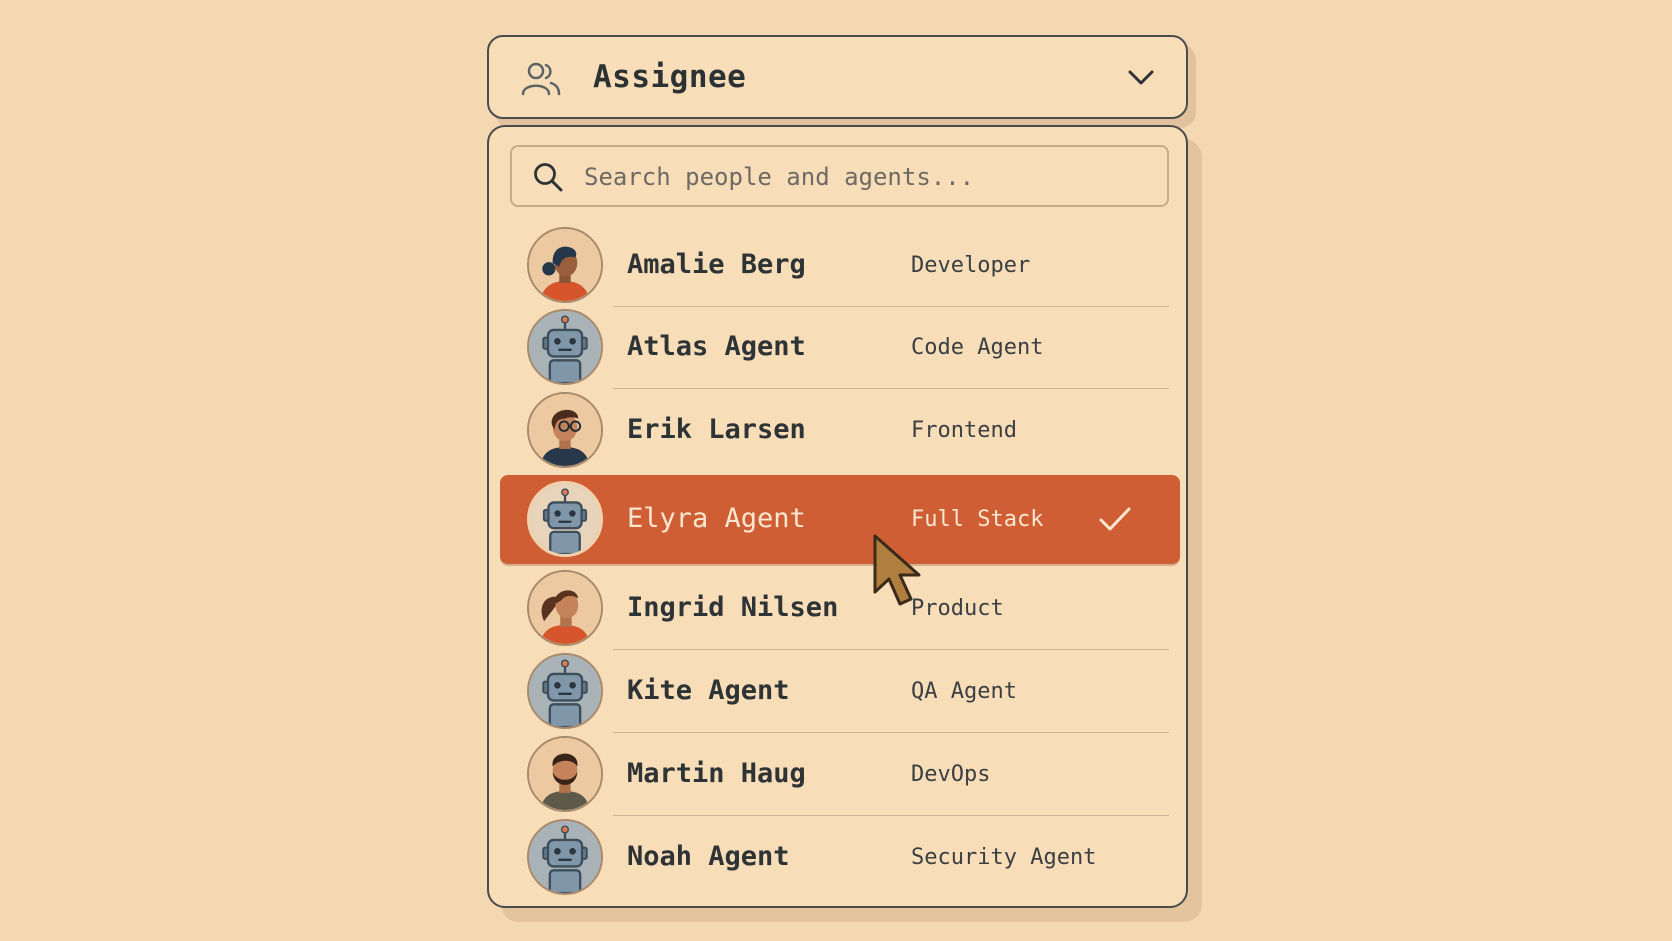  Describe the element at coordinates (716, 346) in the screenshot. I see `assignee-name: Atlas Agent` at that location.